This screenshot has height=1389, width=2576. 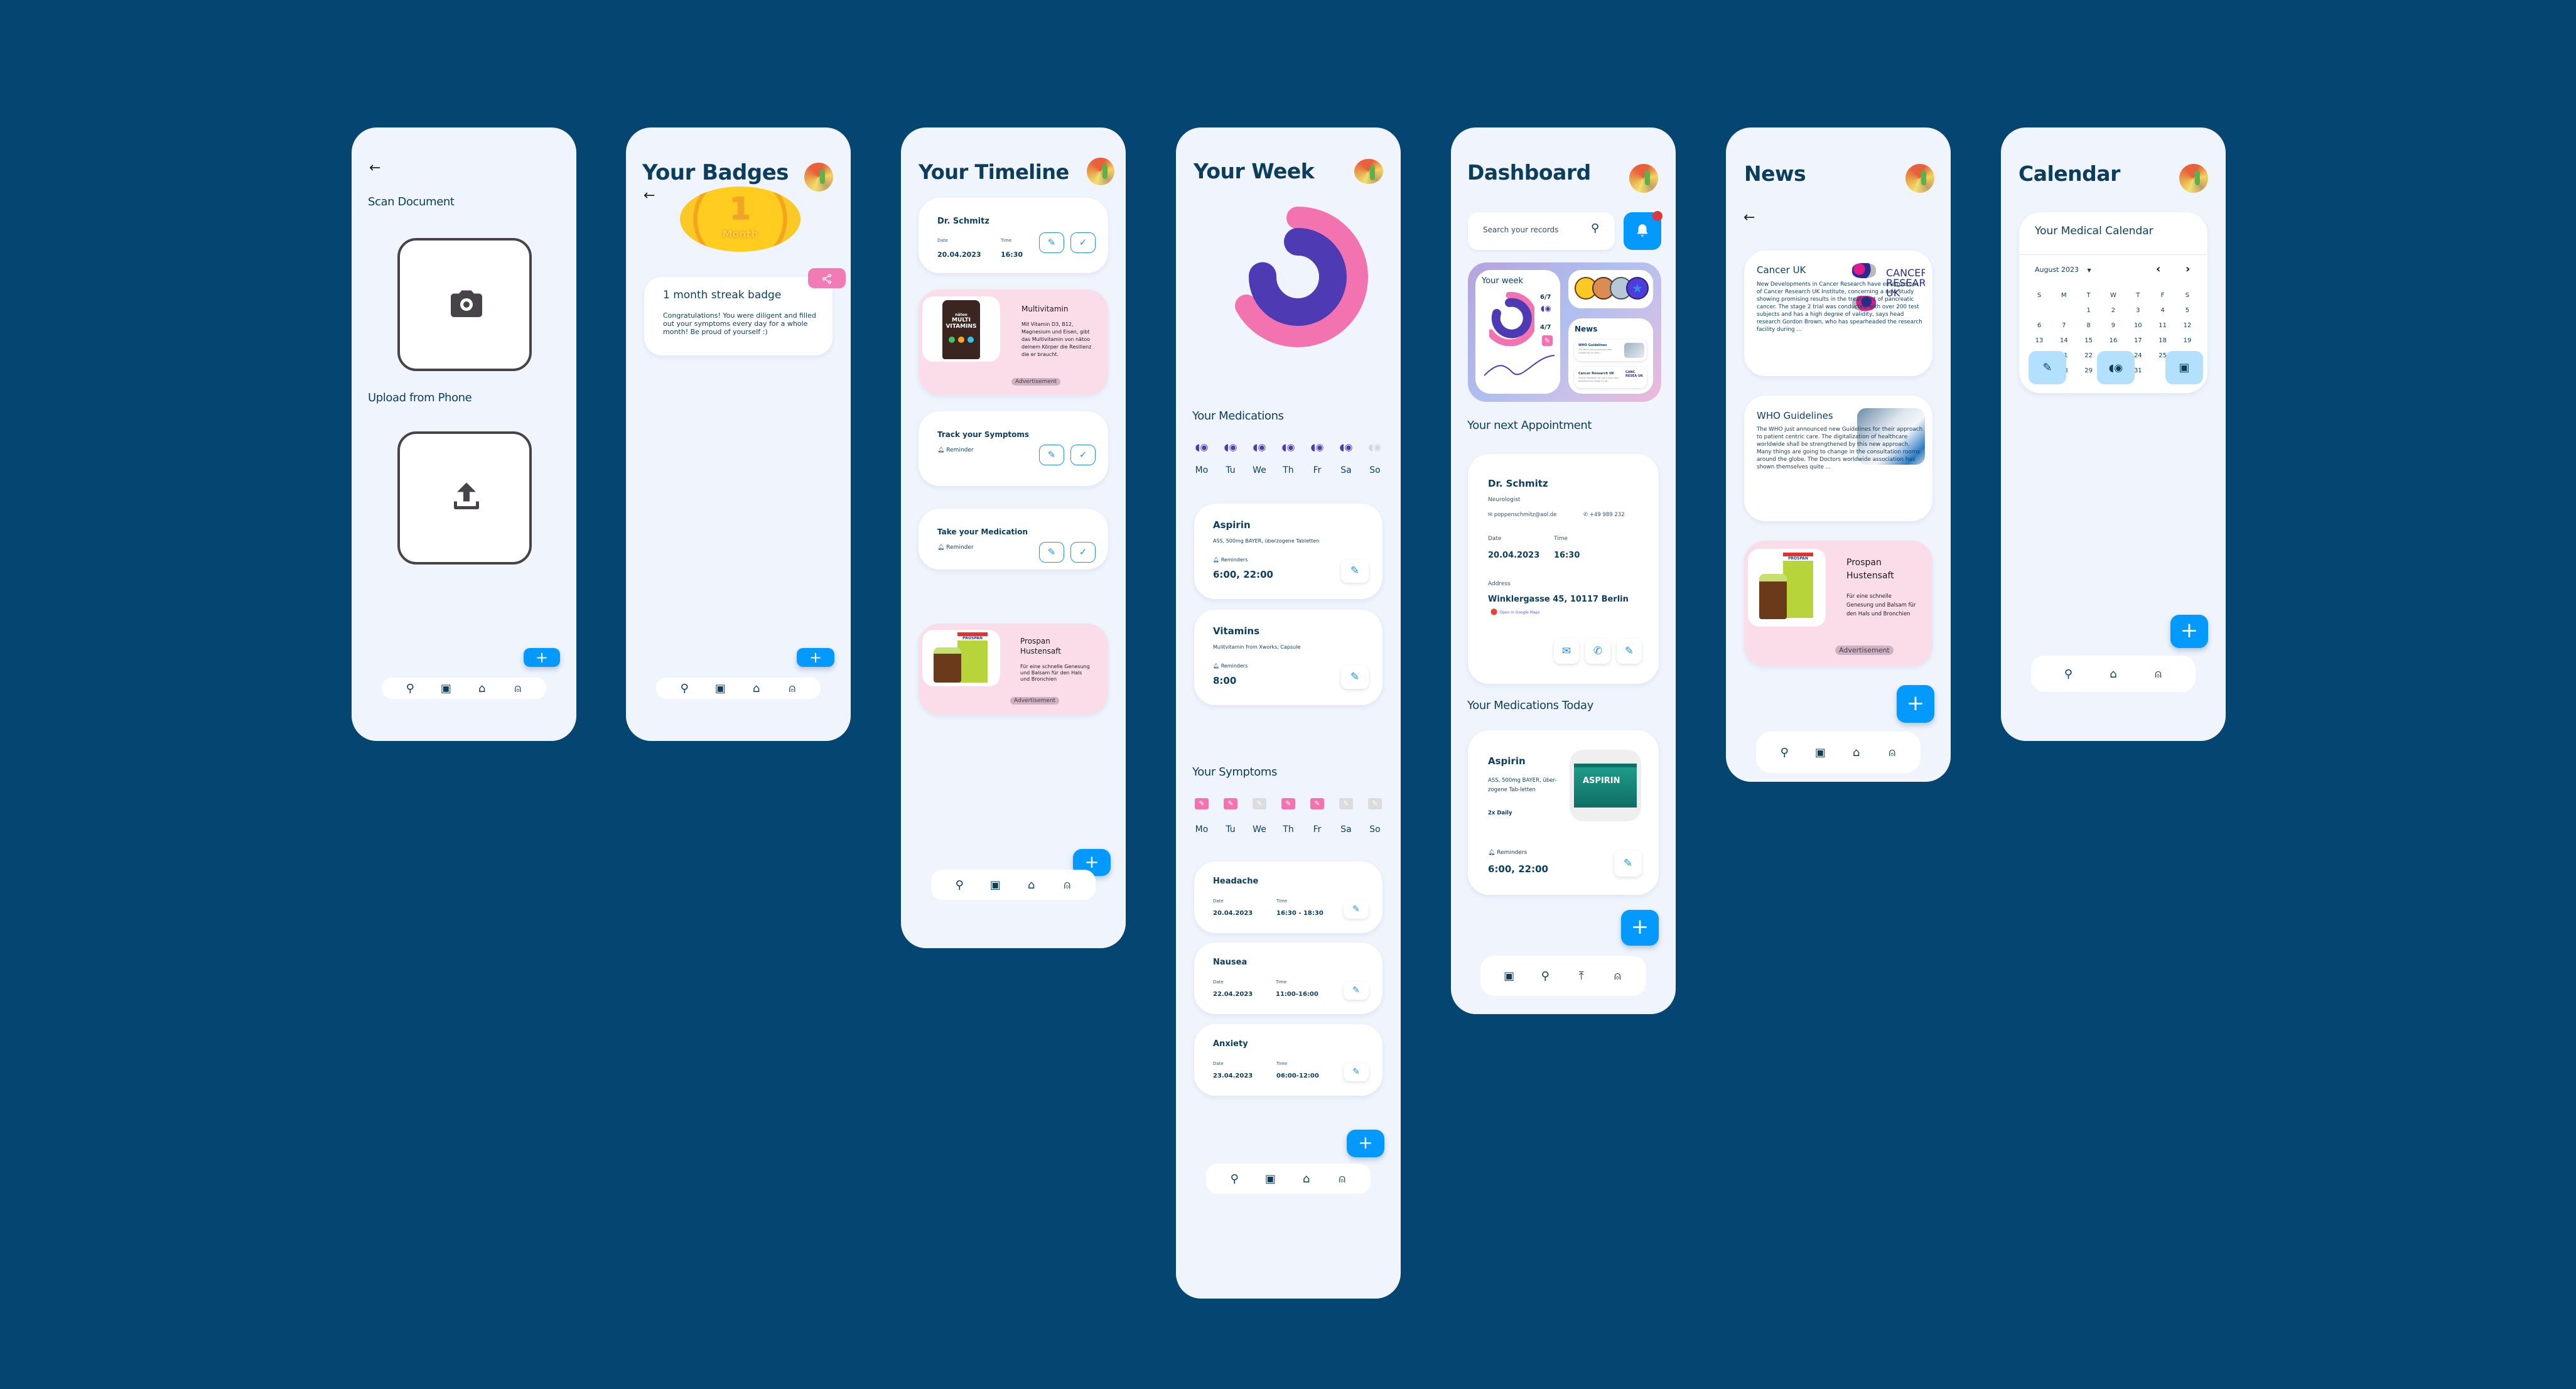 What do you see at coordinates (2063, 270) in the screenshot?
I see `month-selector: August 2023 ▼` at bounding box center [2063, 270].